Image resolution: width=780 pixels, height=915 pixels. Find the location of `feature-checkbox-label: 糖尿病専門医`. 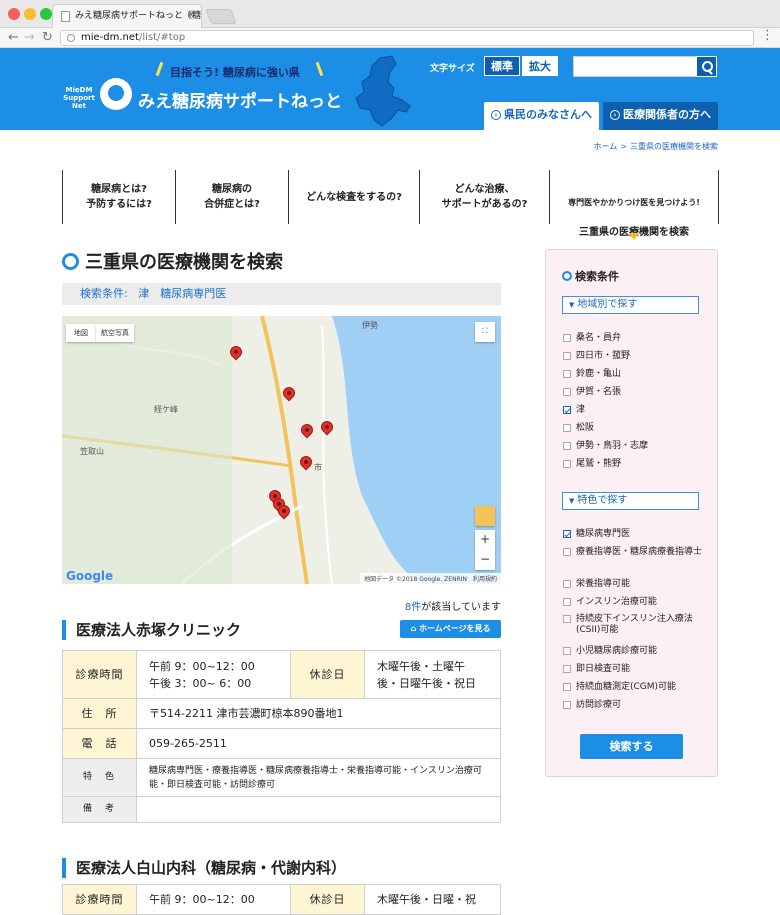

feature-checkbox-label: 糖尿病専門医 is located at coordinates (603, 534).